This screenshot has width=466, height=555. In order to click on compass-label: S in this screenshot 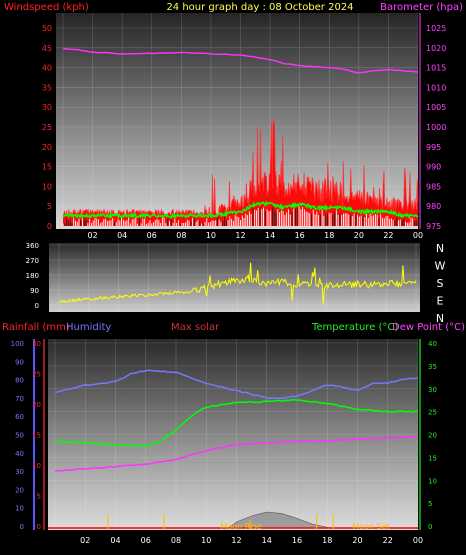, I will do `click(440, 283)`.